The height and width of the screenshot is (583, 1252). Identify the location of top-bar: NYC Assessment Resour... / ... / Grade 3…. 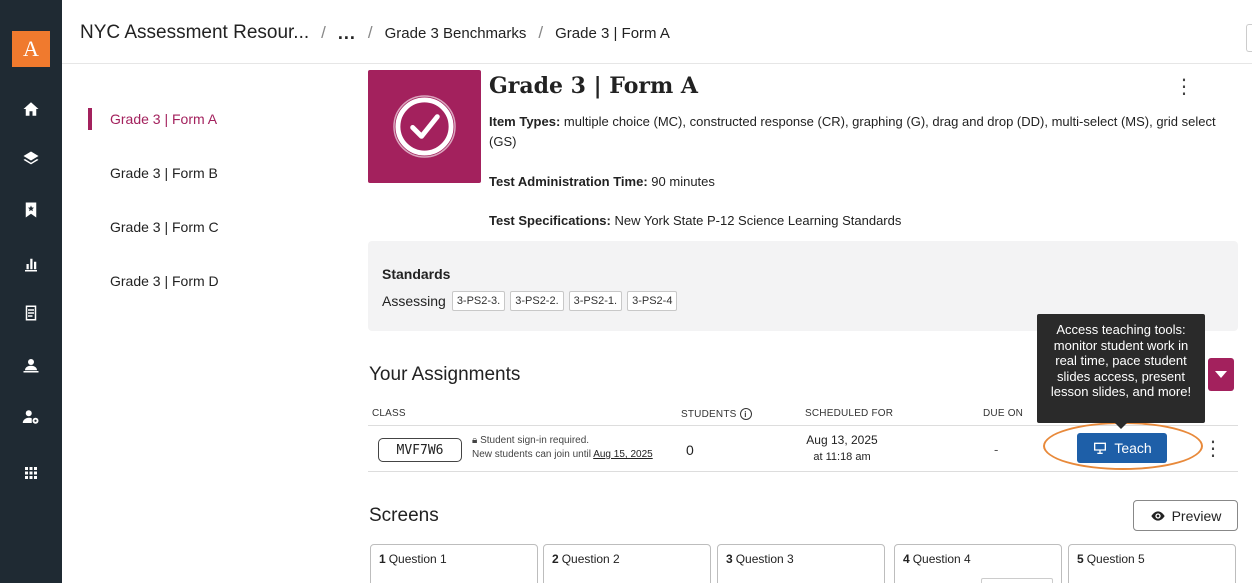
(657, 32).